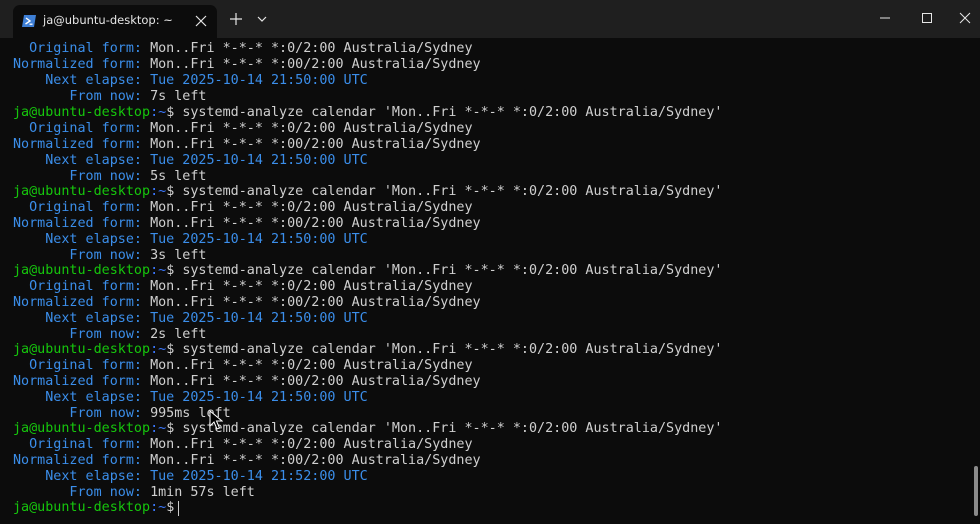 The image size is (980, 524). I want to click on chevron-down-icon, so click(262, 19).